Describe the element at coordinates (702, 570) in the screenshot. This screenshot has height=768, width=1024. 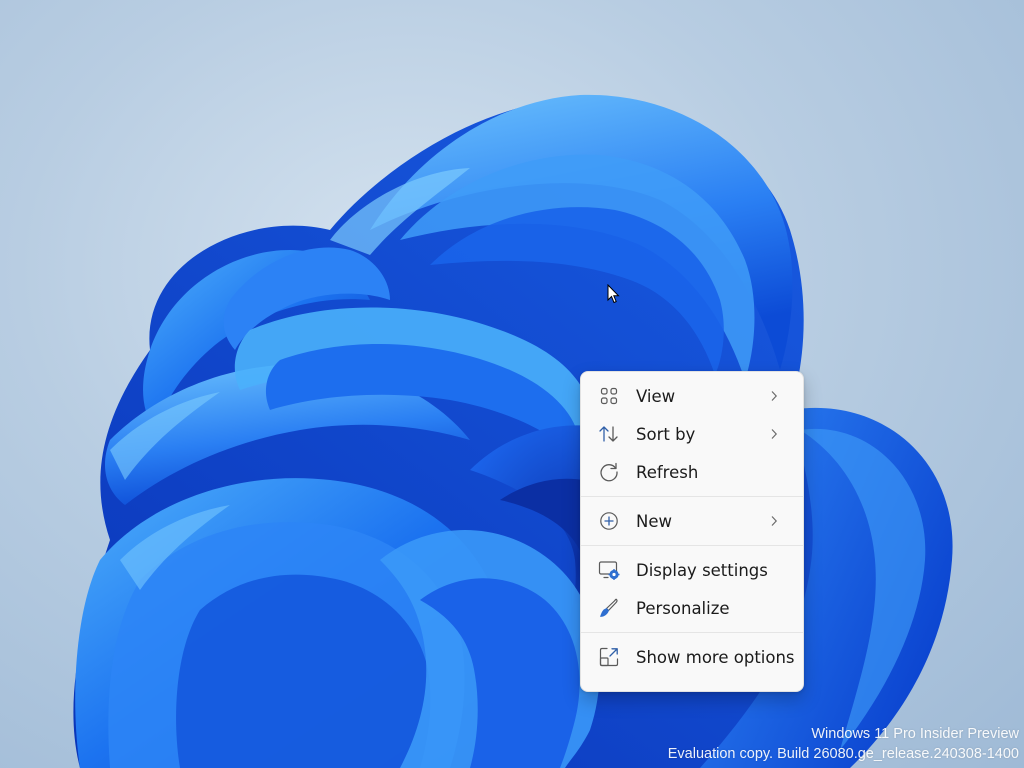
I see `menu-item-label: Display settings` at that location.